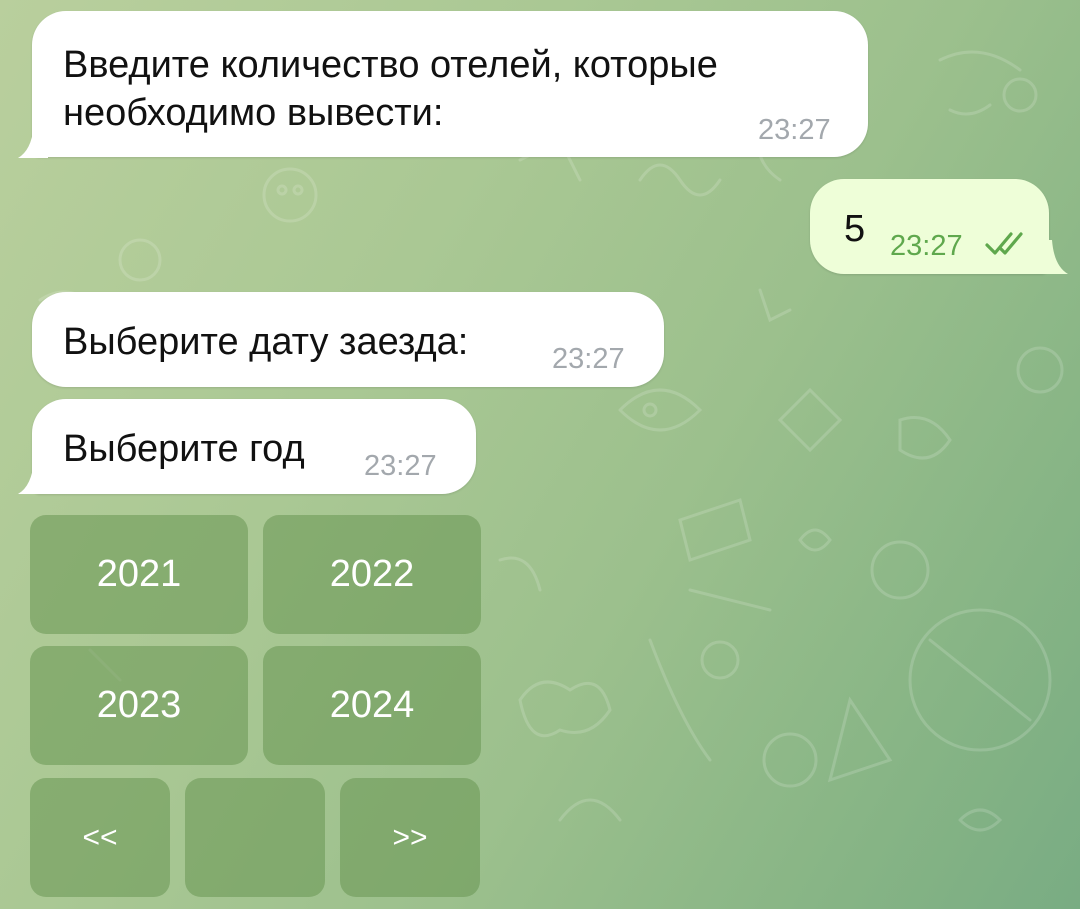 The width and height of the screenshot is (1080, 909). Describe the element at coordinates (1004, 243) in the screenshot. I see `double-check-icon` at that location.